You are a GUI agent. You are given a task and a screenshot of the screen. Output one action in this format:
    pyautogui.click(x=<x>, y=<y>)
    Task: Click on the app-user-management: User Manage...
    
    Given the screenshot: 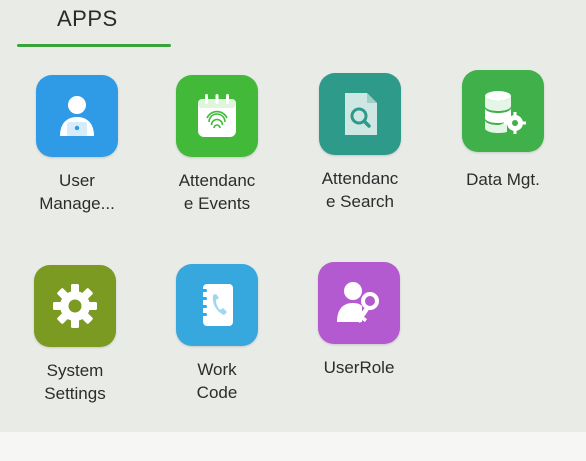 What is the action you would take?
    pyautogui.click(x=77, y=155)
    